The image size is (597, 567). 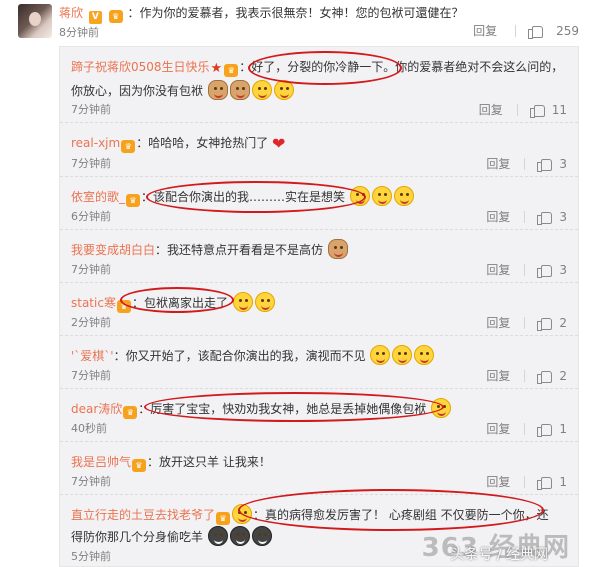 What do you see at coordinates (499, 555) in the screenshot?
I see `watermark-sub: 头条号 / 经典网` at bounding box center [499, 555].